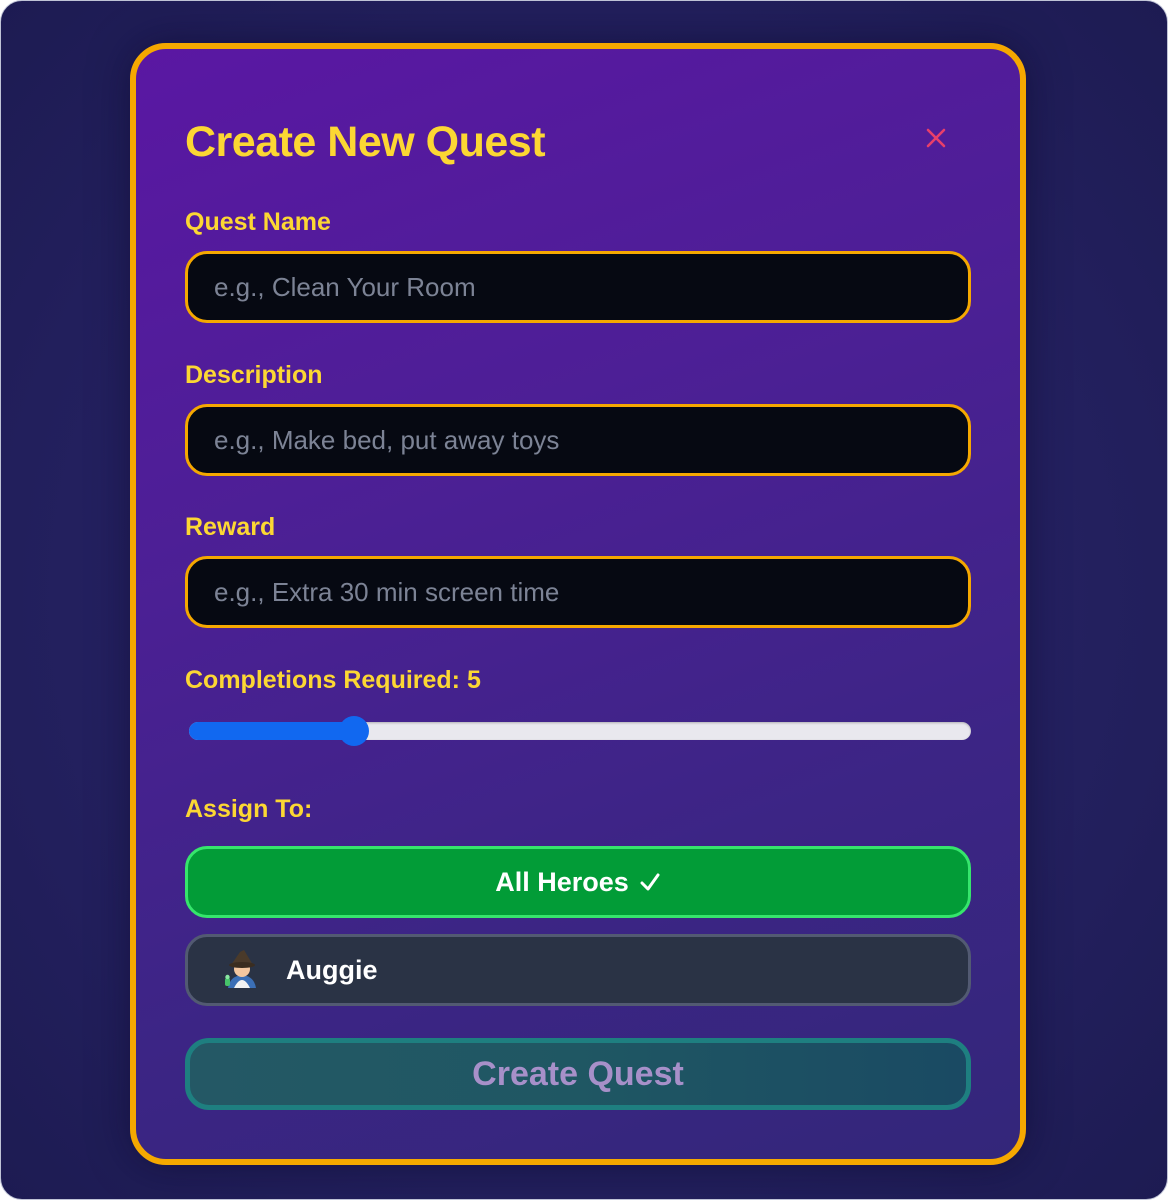 The width and height of the screenshot is (1168, 1200). What do you see at coordinates (562, 881) in the screenshot?
I see `all-heroes-label: All Heroes` at bounding box center [562, 881].